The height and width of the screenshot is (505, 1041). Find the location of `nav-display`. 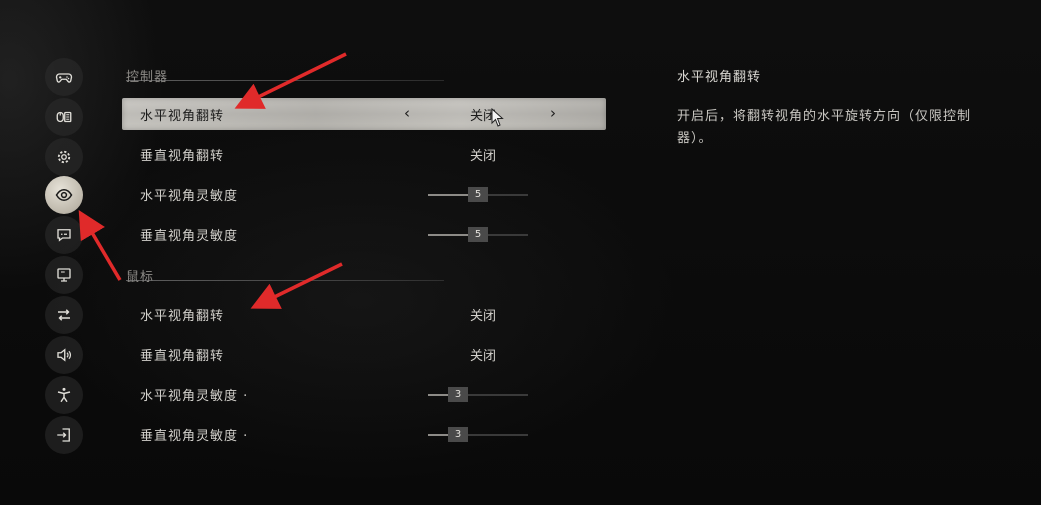

nav-display is located at coordinates (64, 275).